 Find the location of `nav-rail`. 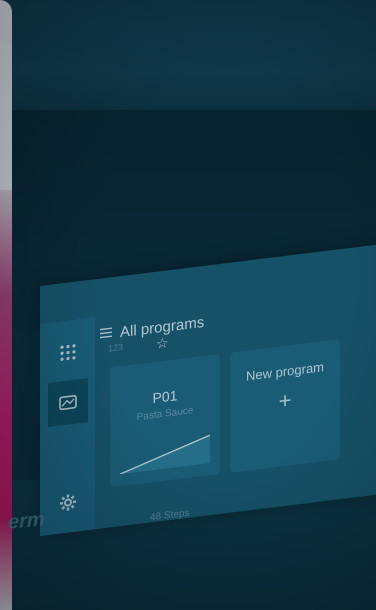

nav-rail is located at coordinates (67, 426).